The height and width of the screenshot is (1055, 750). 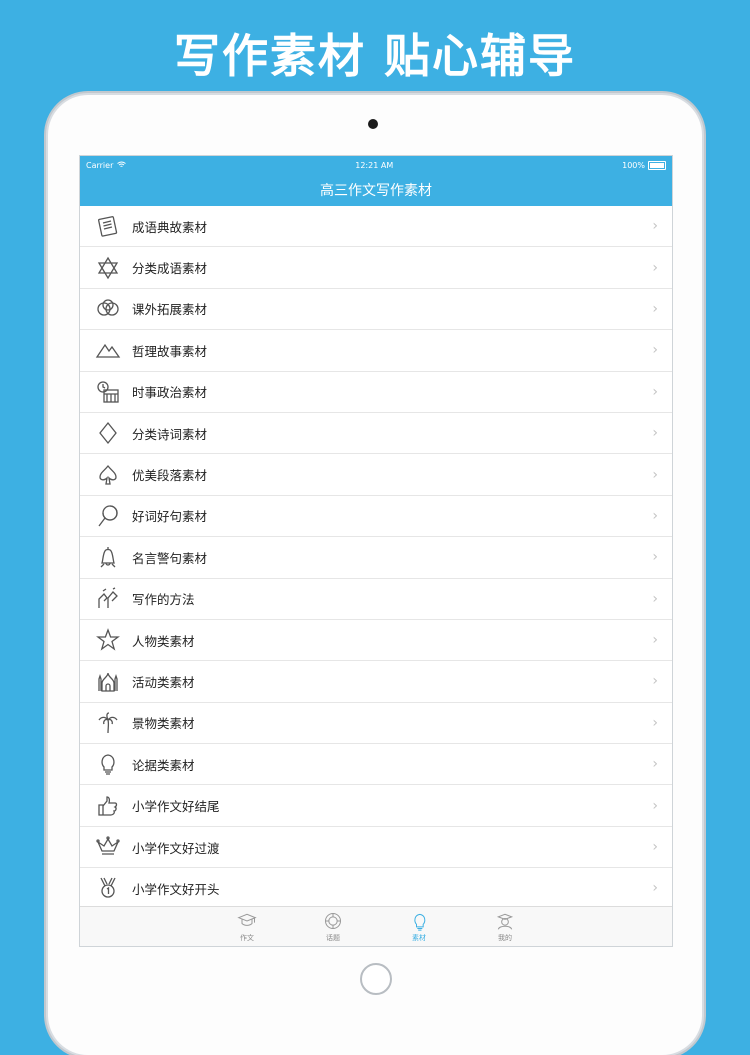 What do you see at coordinates (376, 765) in the screenshot?
I see `list-item: 论据类素材 ›` at bounding box center [376, 765].